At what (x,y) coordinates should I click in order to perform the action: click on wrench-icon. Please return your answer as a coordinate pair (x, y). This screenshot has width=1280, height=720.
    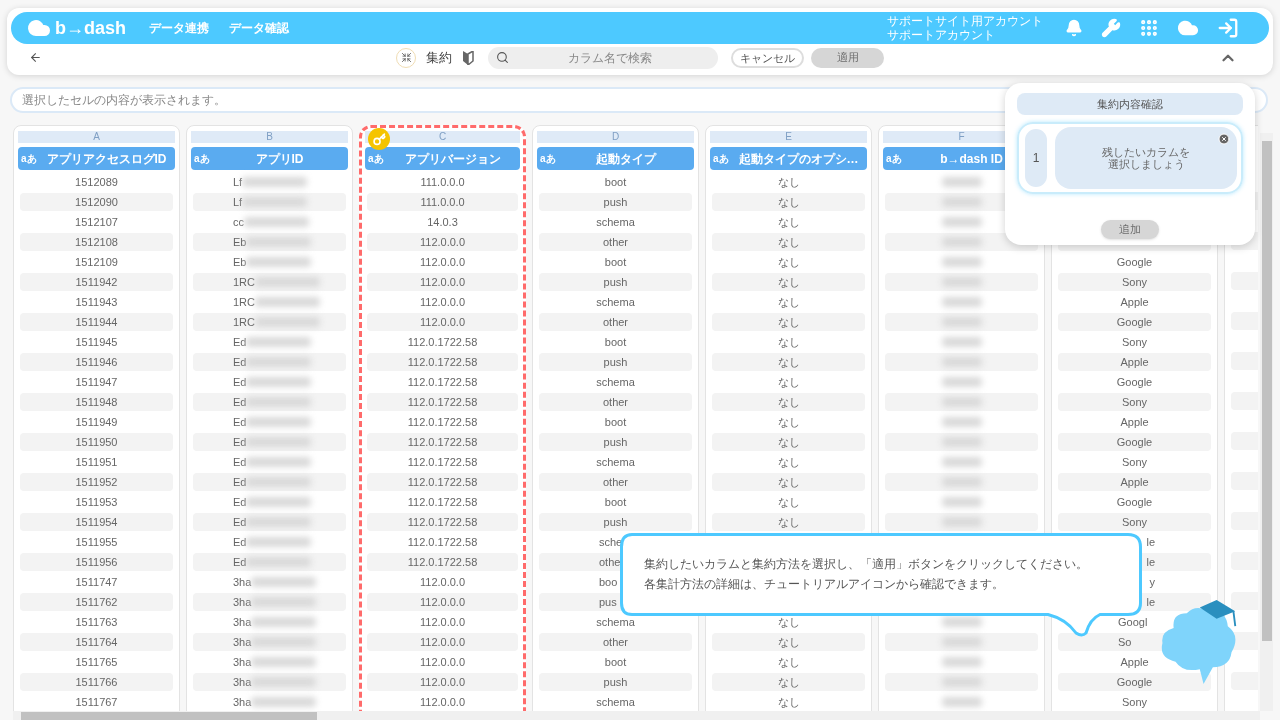
    Looking at the image, I should click on (1111, 28).